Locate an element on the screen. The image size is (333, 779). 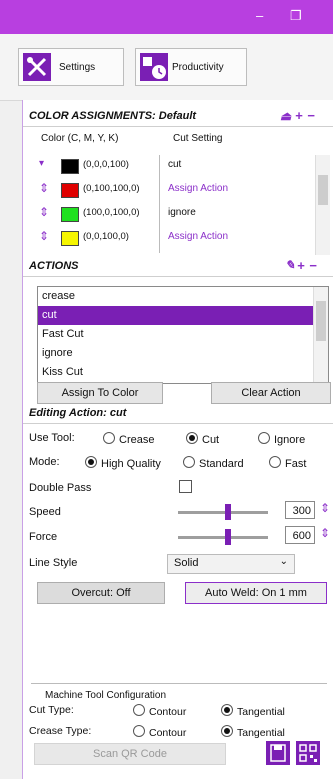
toolbar: Settings Productivity is located at coordinates (166, 67).